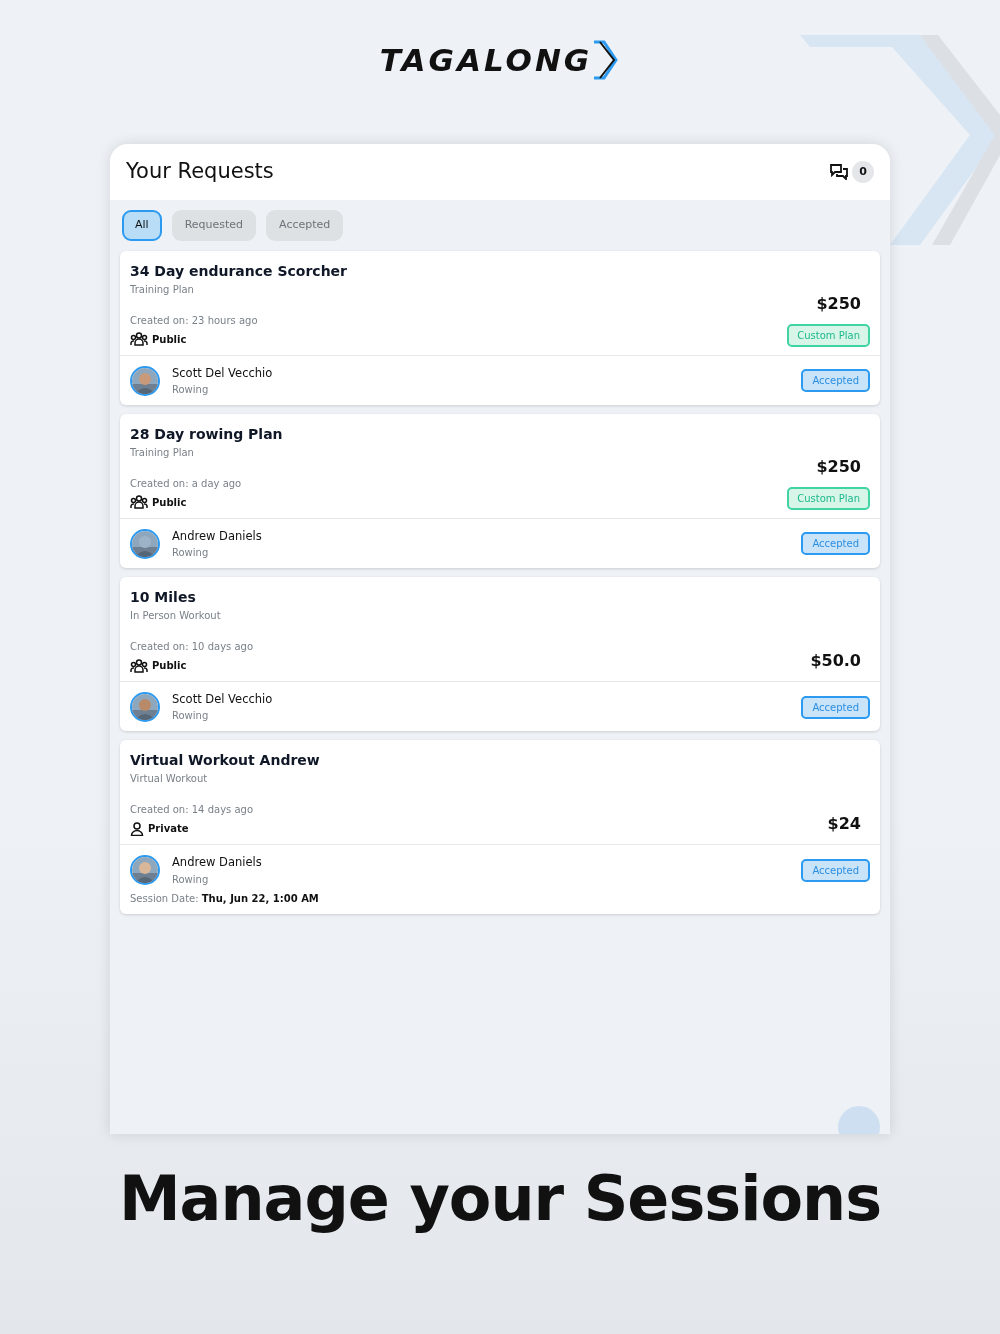  What do you see at coordinates (238, 271) in the screenshot?
I see `request-title: 34 Day endurance Scorcher` at bounding box center [238, 271].